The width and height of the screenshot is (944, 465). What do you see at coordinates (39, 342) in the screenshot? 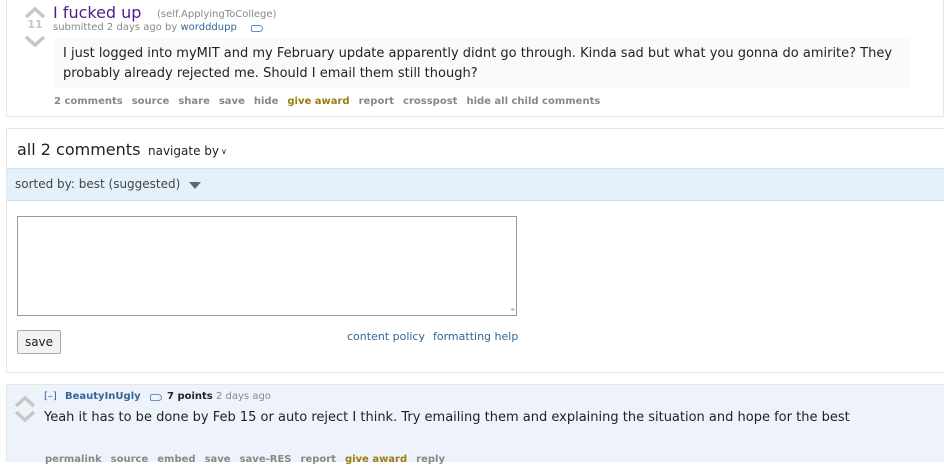
I see `save-button: save` at bounding box center [39, 342].